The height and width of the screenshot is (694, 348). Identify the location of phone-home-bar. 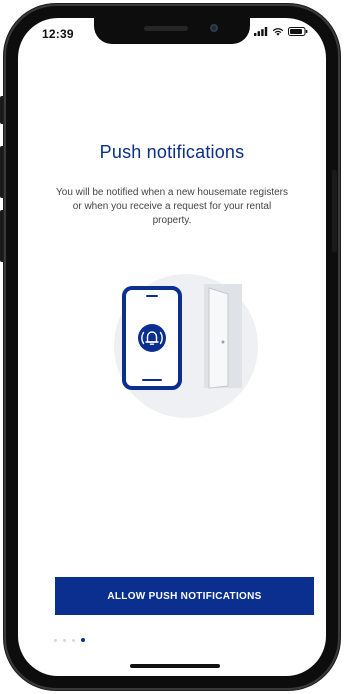
(152, 380).